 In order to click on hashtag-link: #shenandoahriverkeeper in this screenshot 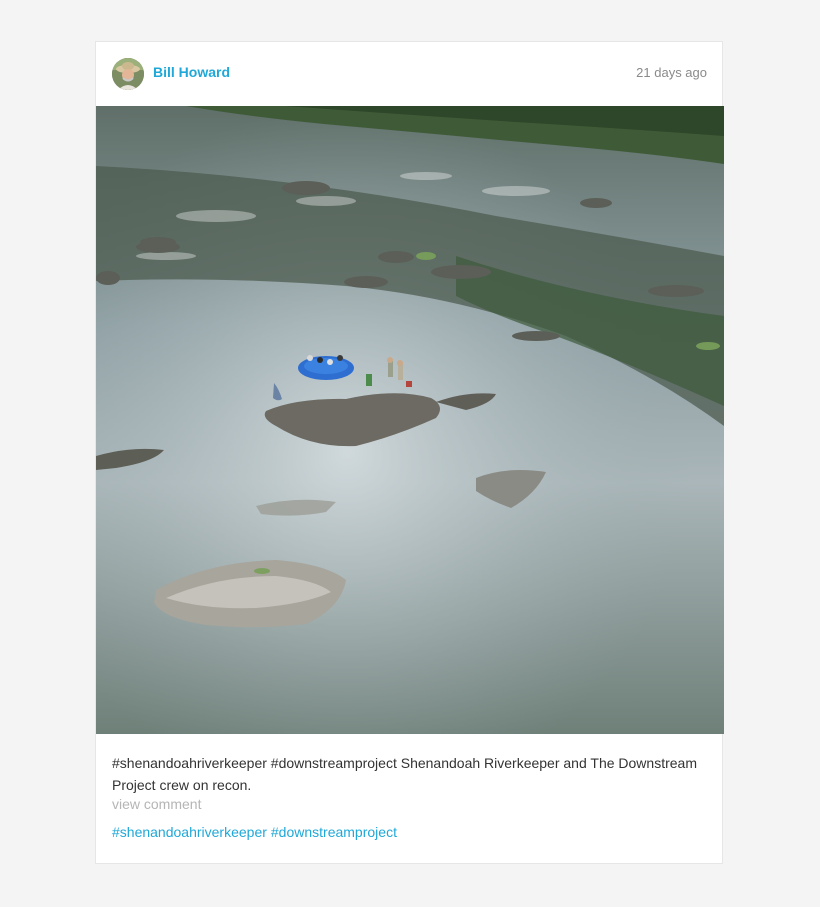, I will do `click(189, 832)`.